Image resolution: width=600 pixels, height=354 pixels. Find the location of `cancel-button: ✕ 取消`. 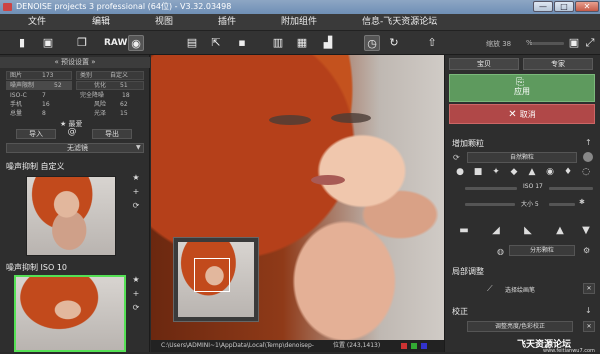

cancel-button: ✕ 取消 is located at coordinates (522, 114).